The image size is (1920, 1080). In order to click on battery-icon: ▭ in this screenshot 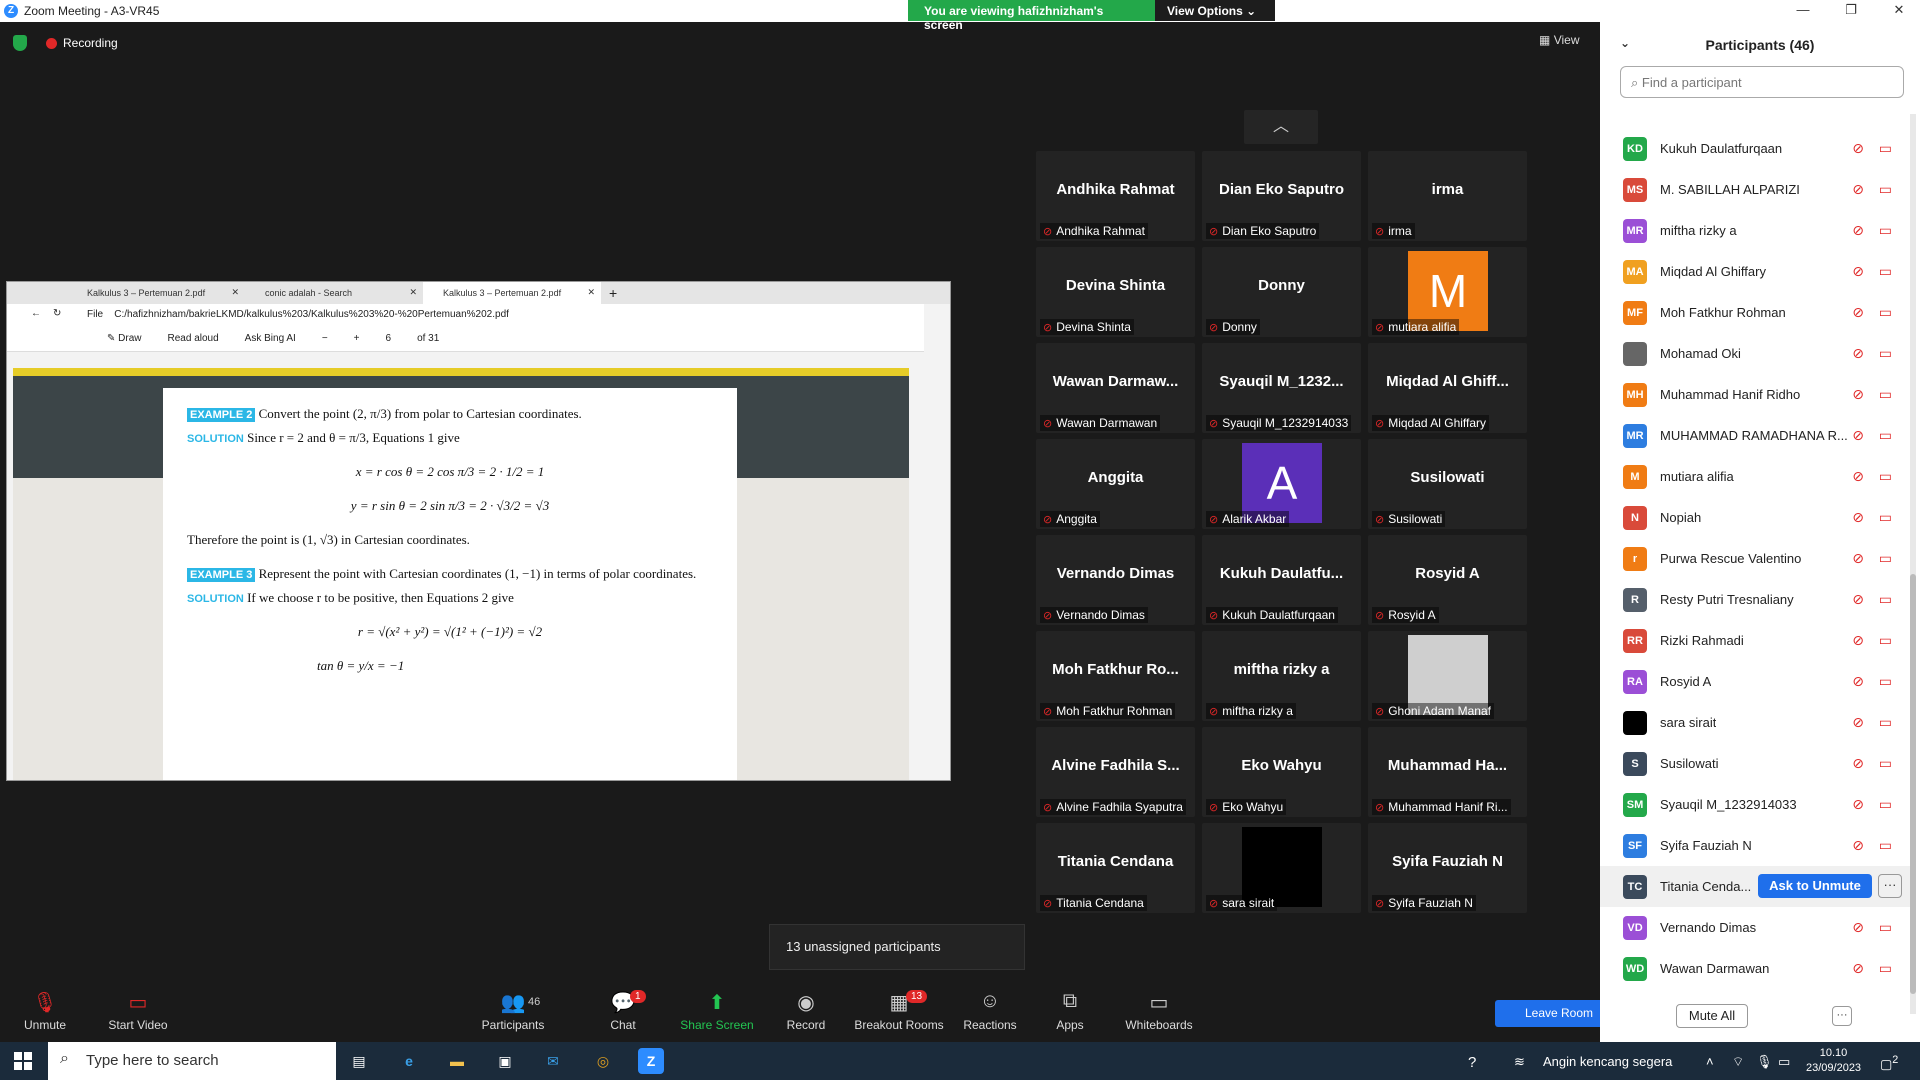, I will do `click(1784, 1062)`.